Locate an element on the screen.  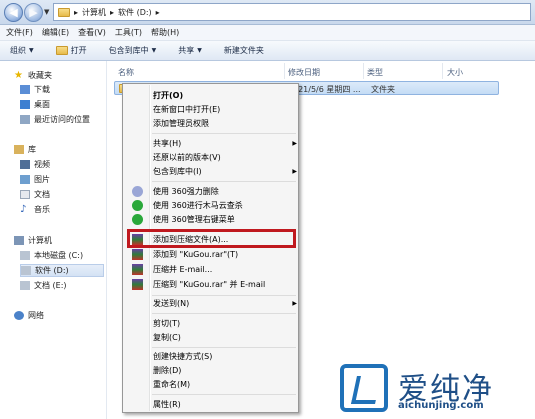
watermark-url: aichunjing.com is located at coordinates (441, 405).